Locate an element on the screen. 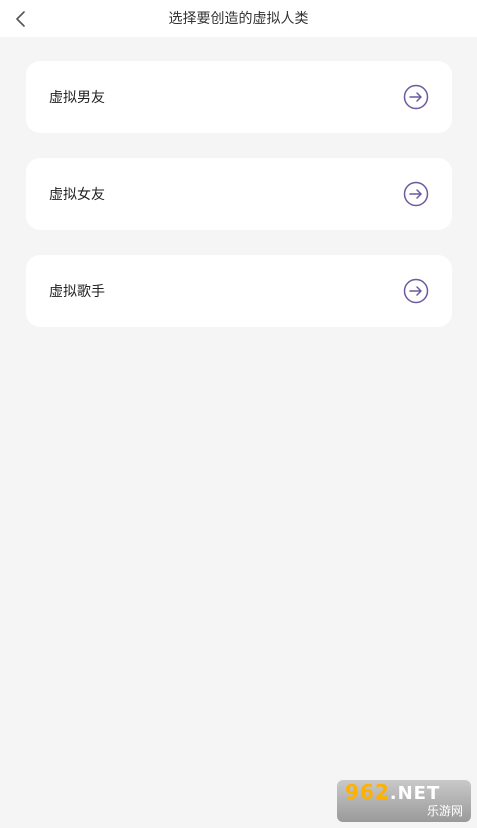 The image size is (477, 828). option-virtual-girlfriend: 虚拟女友 is located at coordinates (239, 194).